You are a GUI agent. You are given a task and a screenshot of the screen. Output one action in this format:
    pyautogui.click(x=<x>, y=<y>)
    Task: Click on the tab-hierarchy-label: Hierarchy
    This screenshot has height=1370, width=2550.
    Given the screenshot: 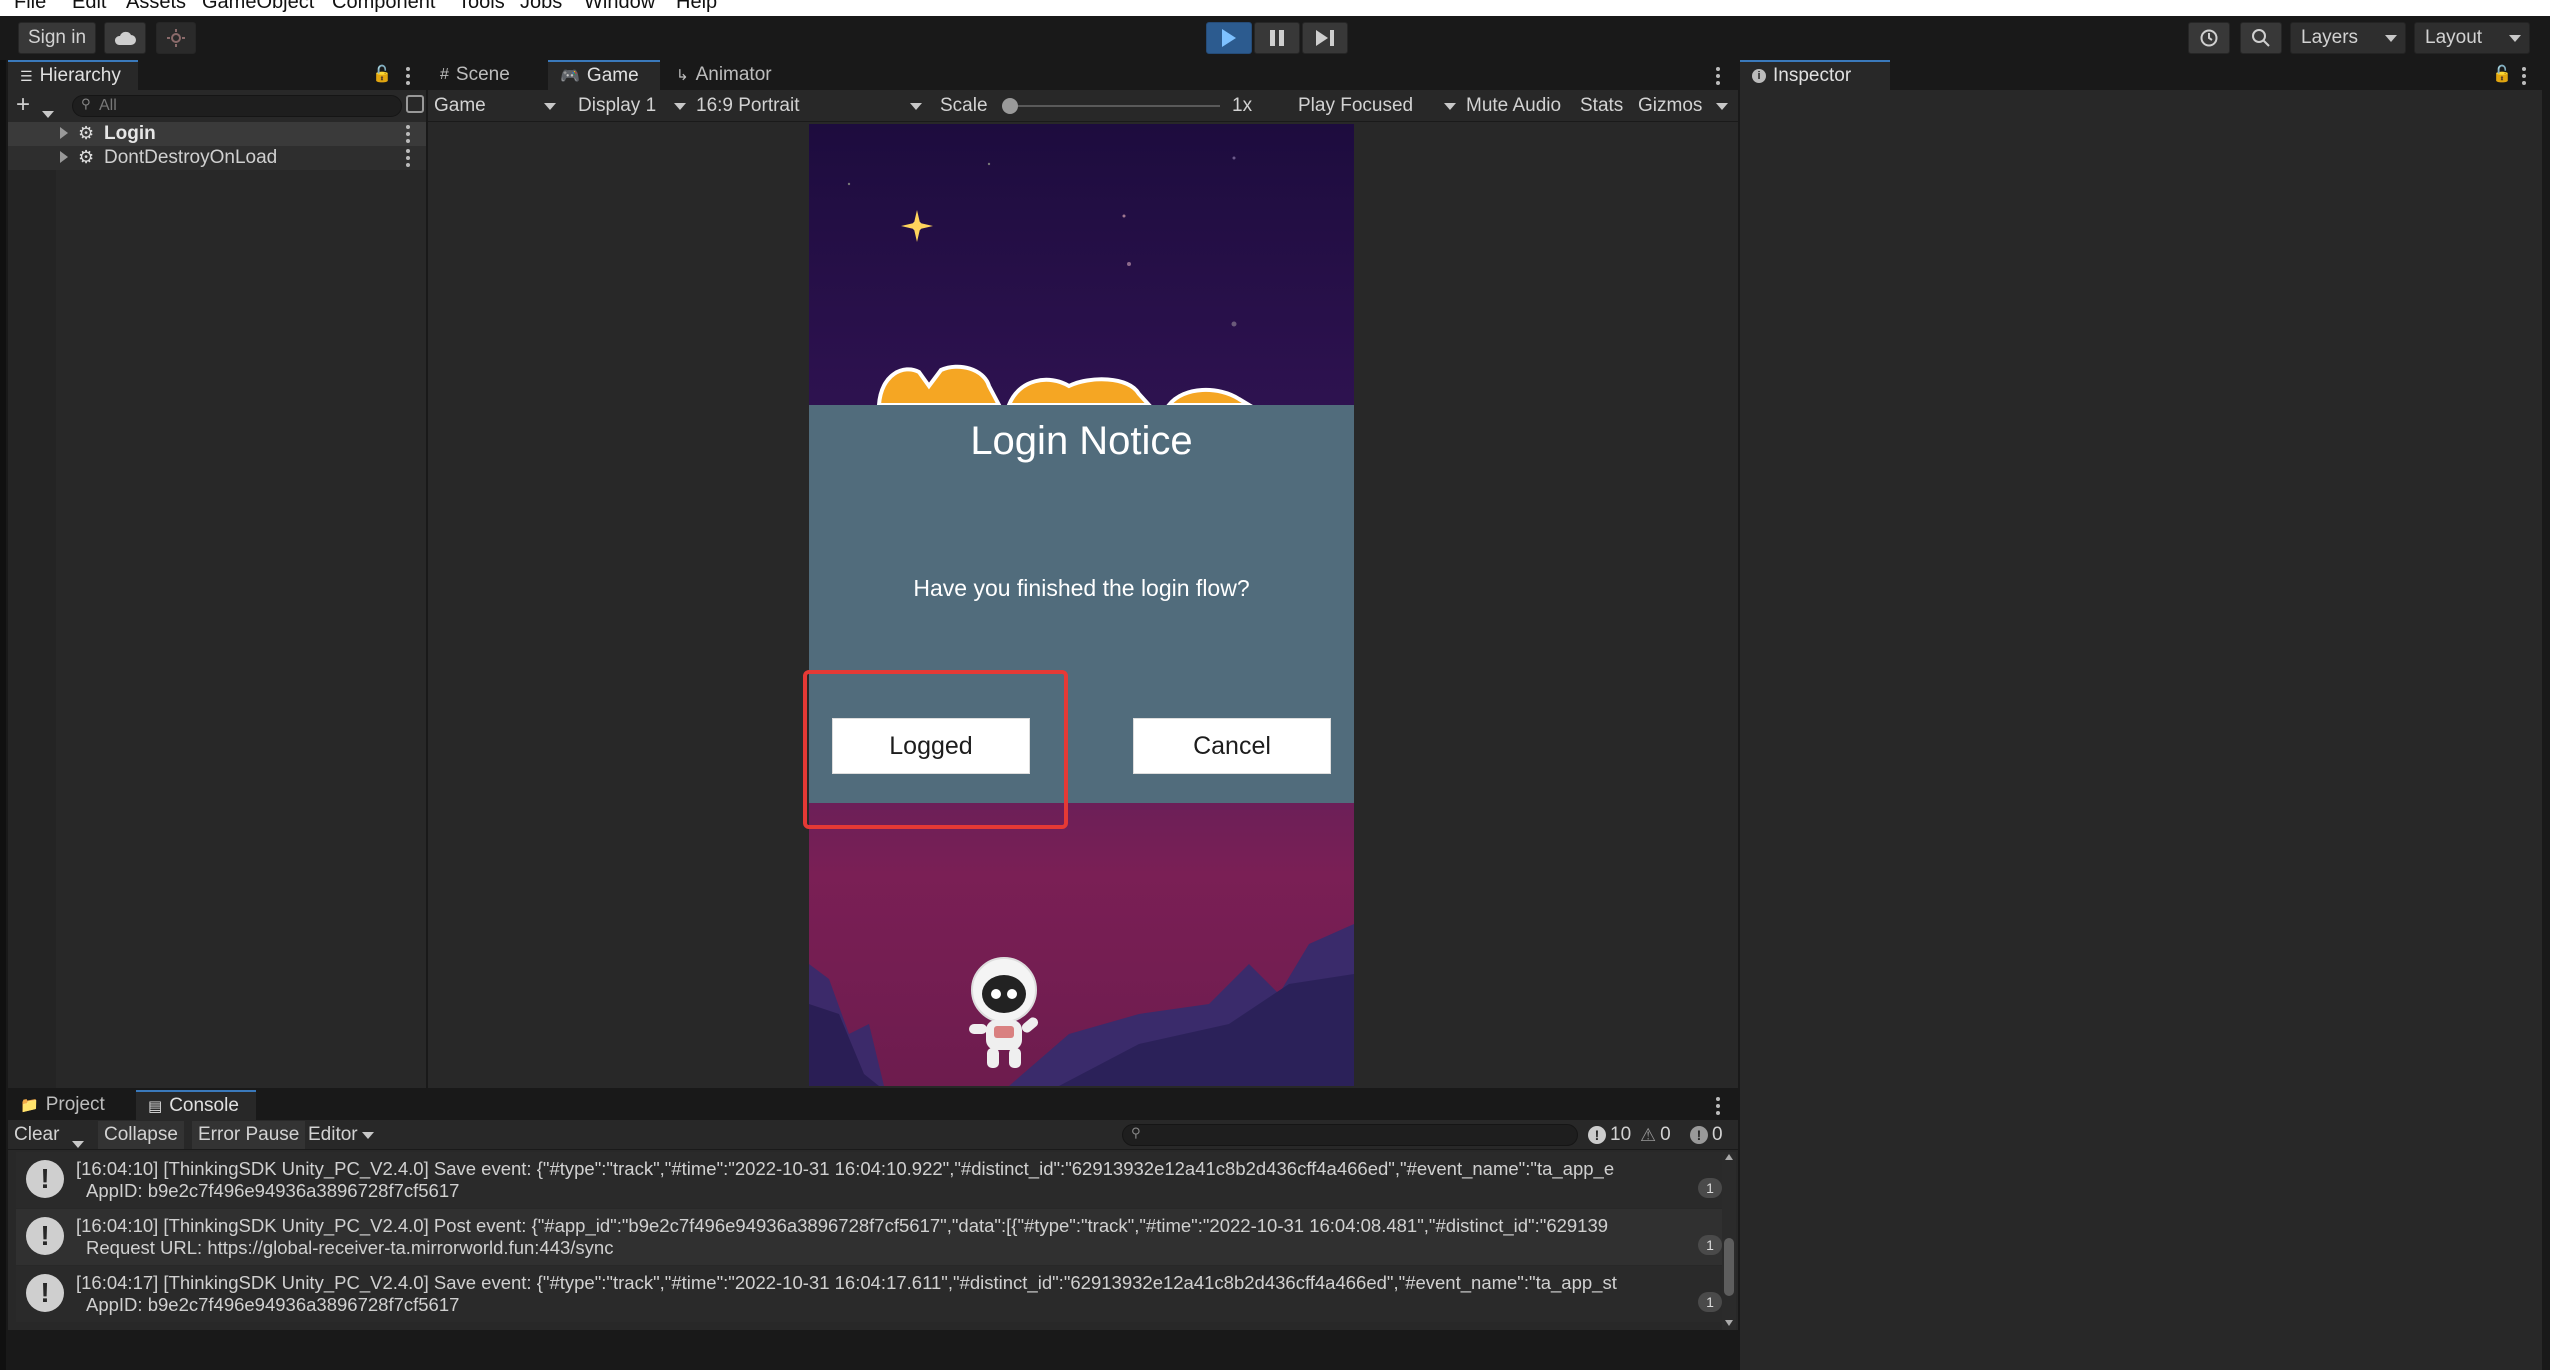 What is the action you would take?
    pyautogui.click(x=80, y=75)
    